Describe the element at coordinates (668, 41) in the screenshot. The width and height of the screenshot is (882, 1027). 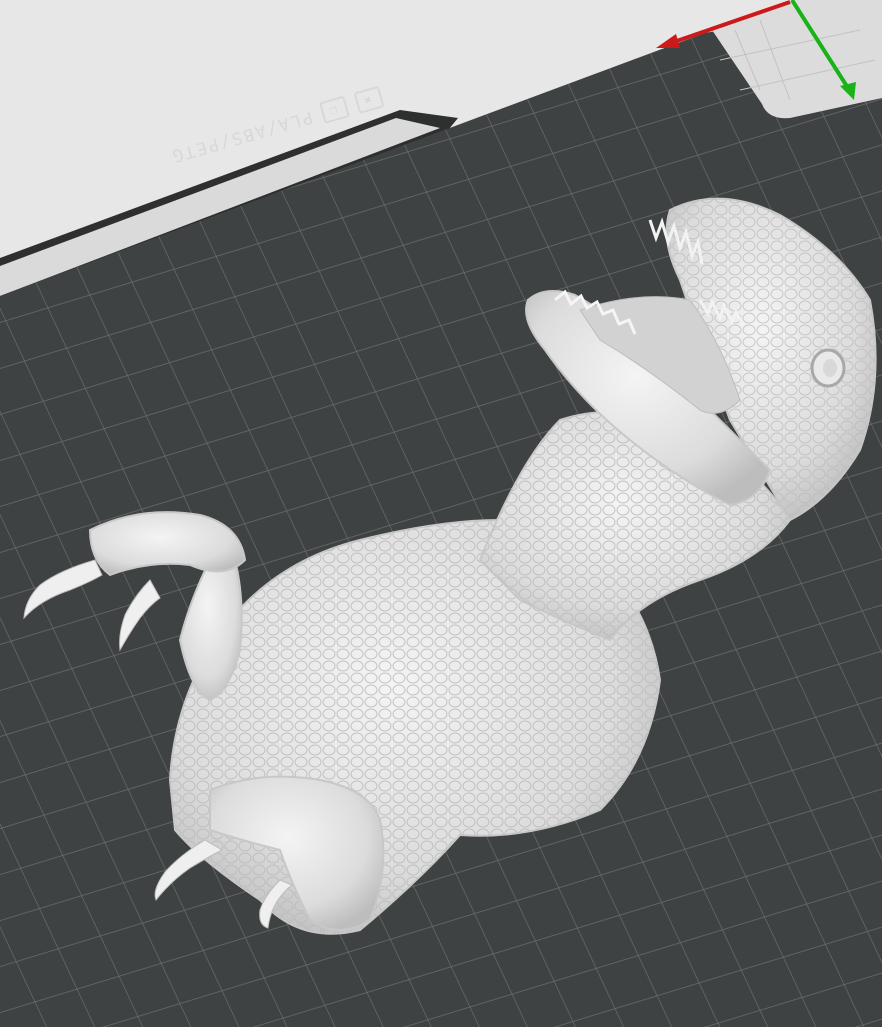
I see `x-axis-arrow-icon` at that location.